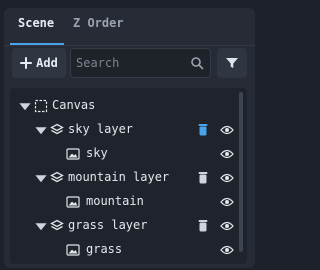 The height and width of the screenshot is (270, 320). Describe the element at coordinates (128, 250) in the screenshot. I see `tree-row-grass: grass` at that location.